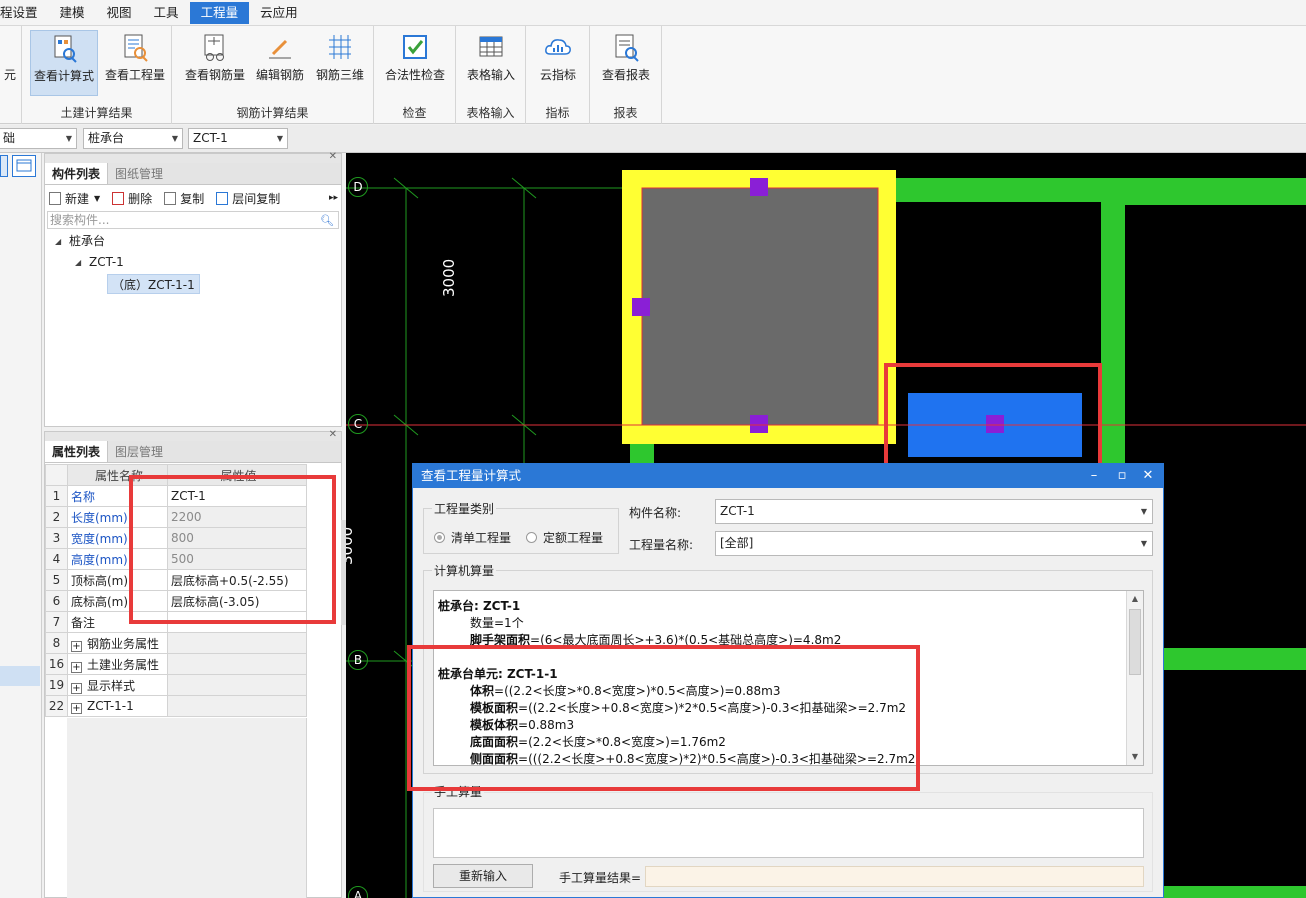 Image resolution: width=1306 pixels, height=898 pixels. I want to click on menu-project-settings: 程设置, so click(24, 13).